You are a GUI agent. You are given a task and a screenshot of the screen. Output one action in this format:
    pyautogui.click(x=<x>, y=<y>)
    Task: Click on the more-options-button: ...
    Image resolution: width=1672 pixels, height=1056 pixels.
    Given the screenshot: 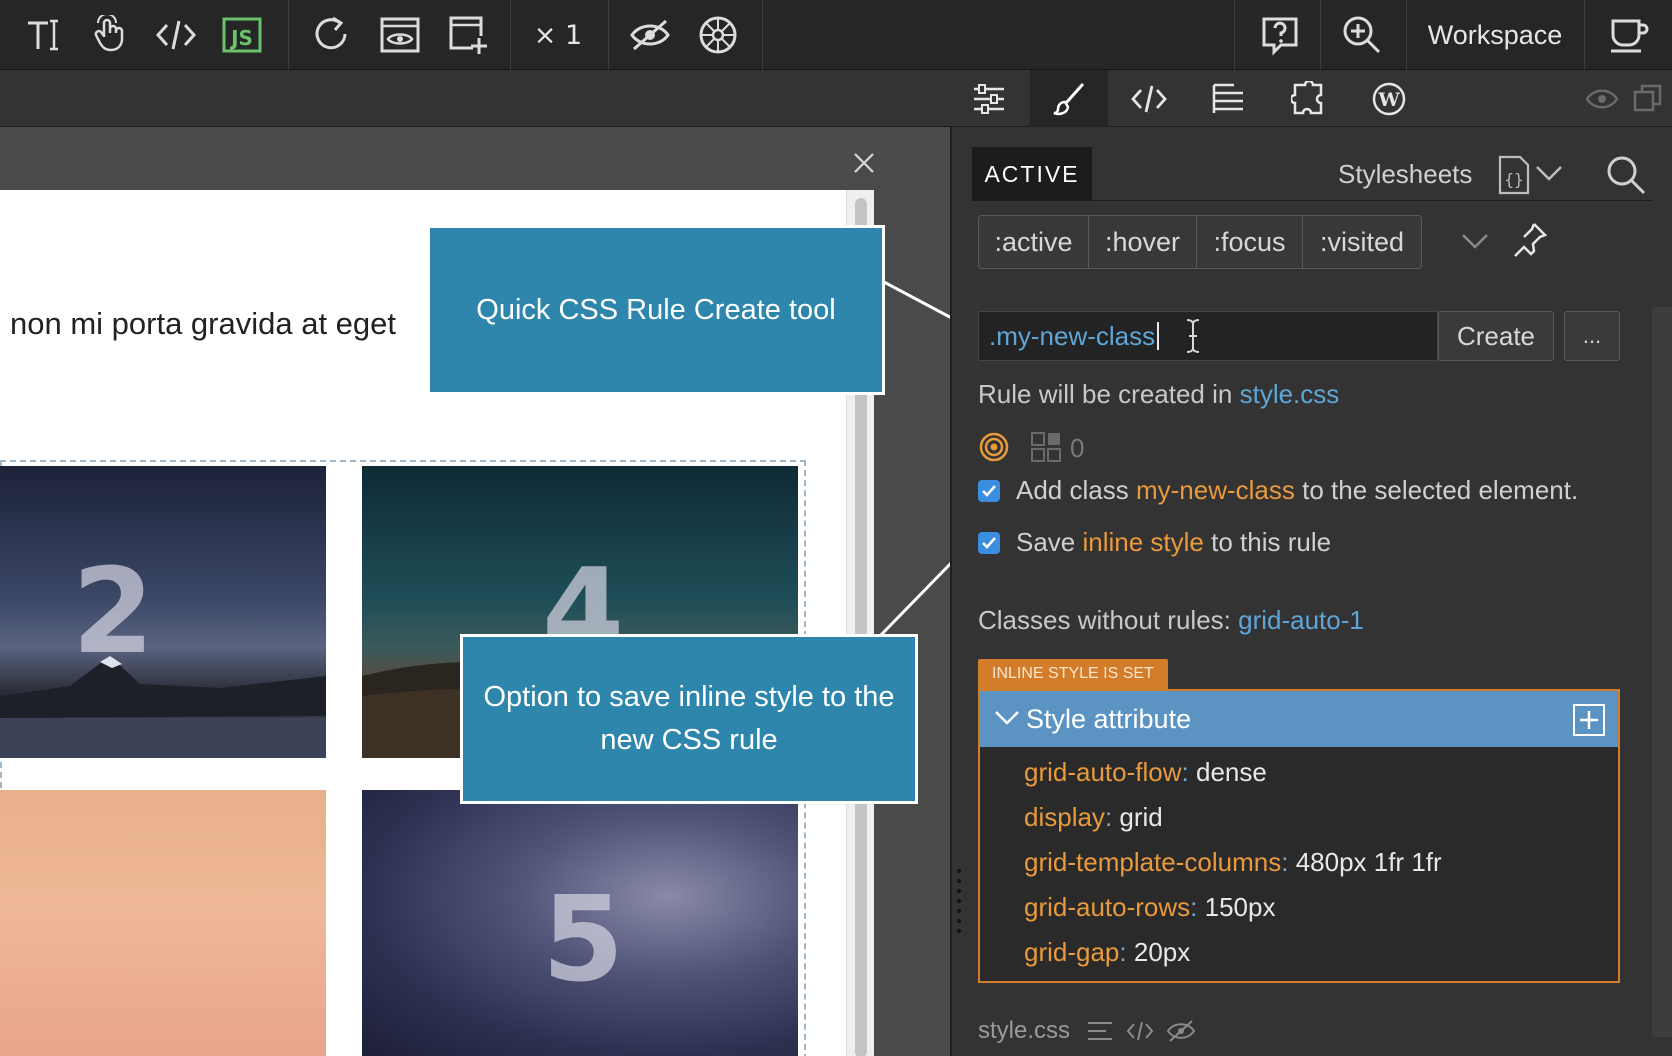 What is the action you would take?
    pyautogui.click(x=1592, y=336)
    